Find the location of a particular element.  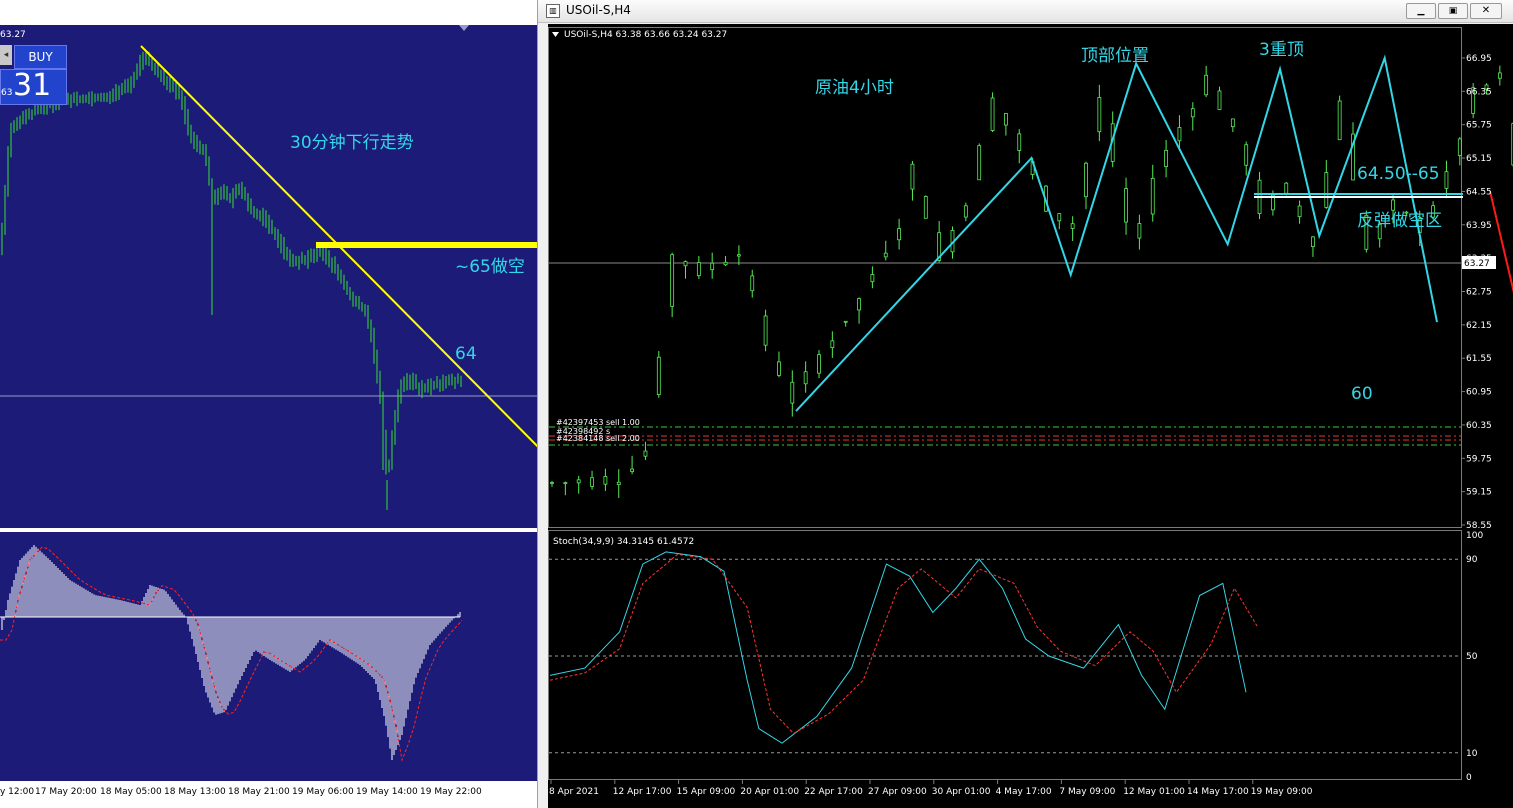

time-tick-label: 12 May 01:00 is located at coordinates (1154, 792).